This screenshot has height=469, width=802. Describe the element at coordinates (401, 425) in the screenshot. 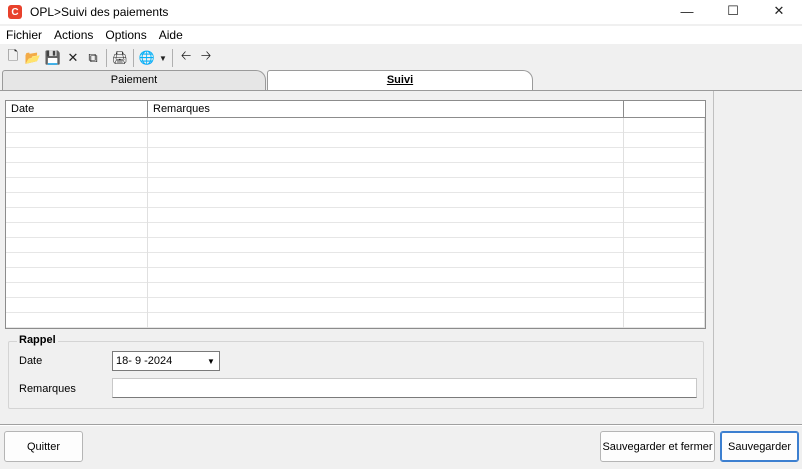

I see `bottom-separator` at that location.